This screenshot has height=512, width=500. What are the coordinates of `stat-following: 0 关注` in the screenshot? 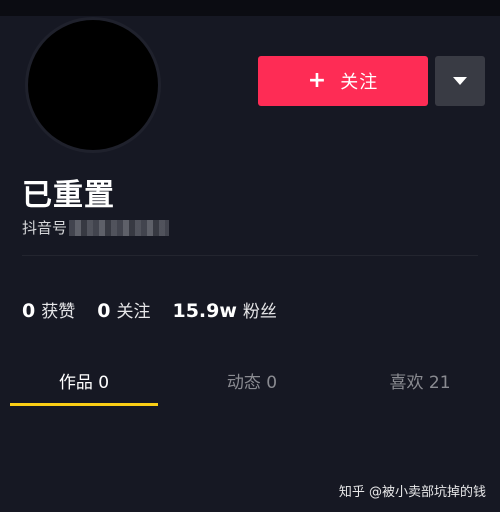 It's located at (123, 309).